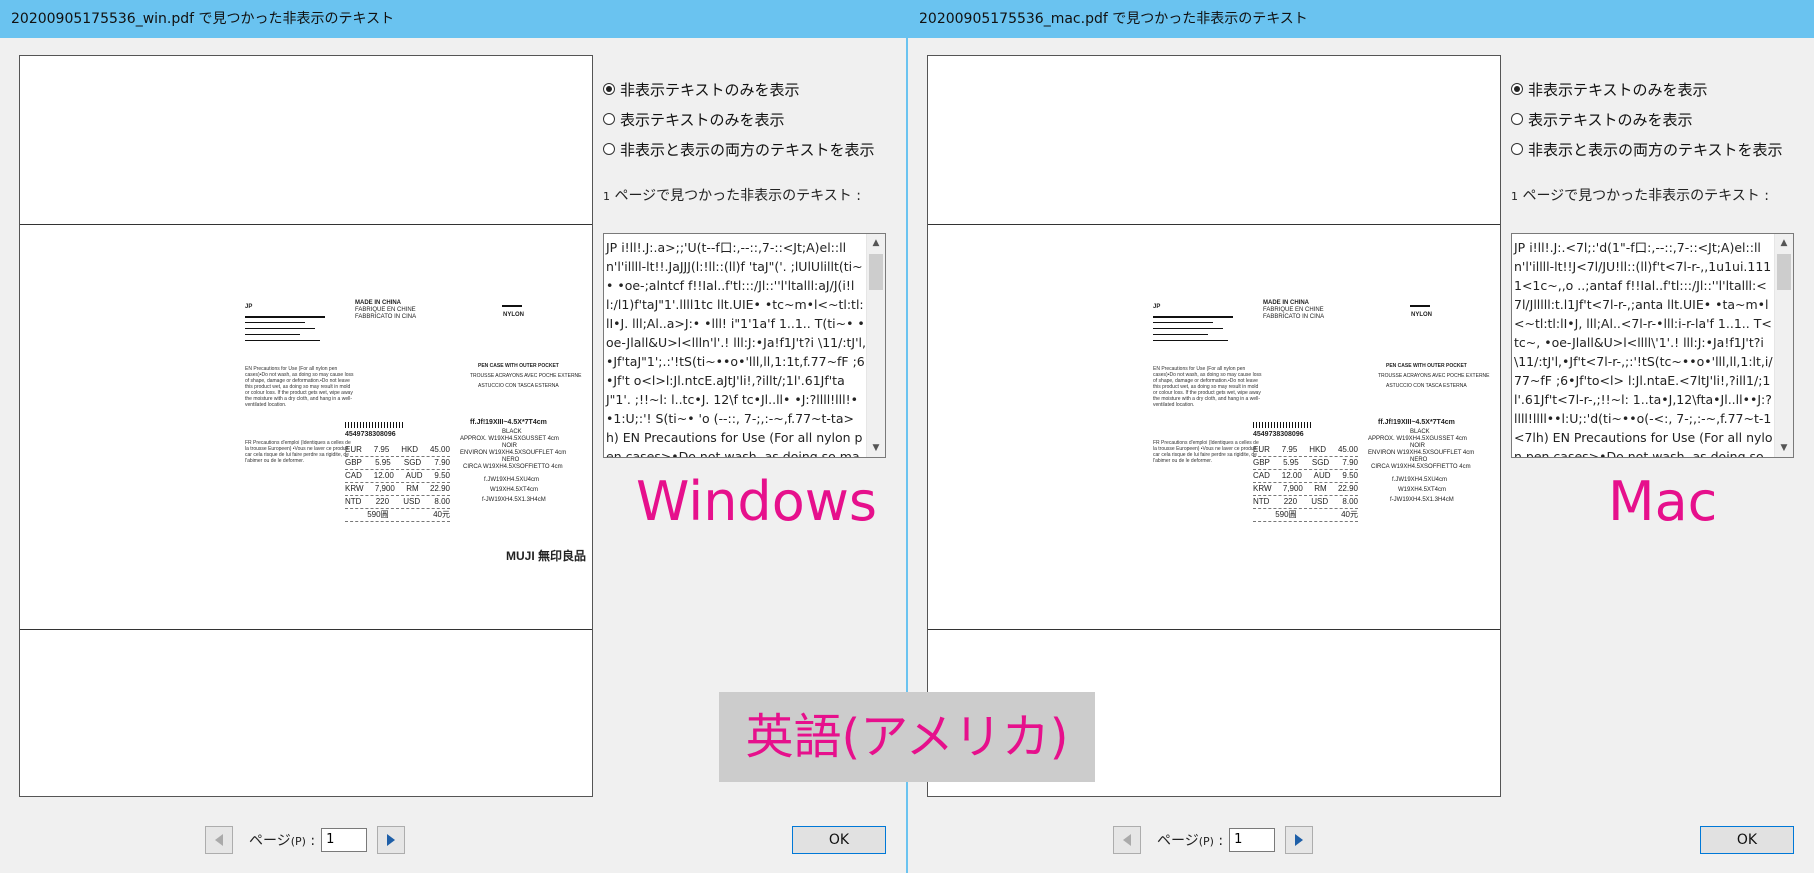 The height and width of the screenshot is (873, 1814). What do you see at coordinates (518, 366) in the screenshot?
I see `doc-pen-case-title: PEN CASE WITH OUTER POCKET` at bounding box center [518, 366].